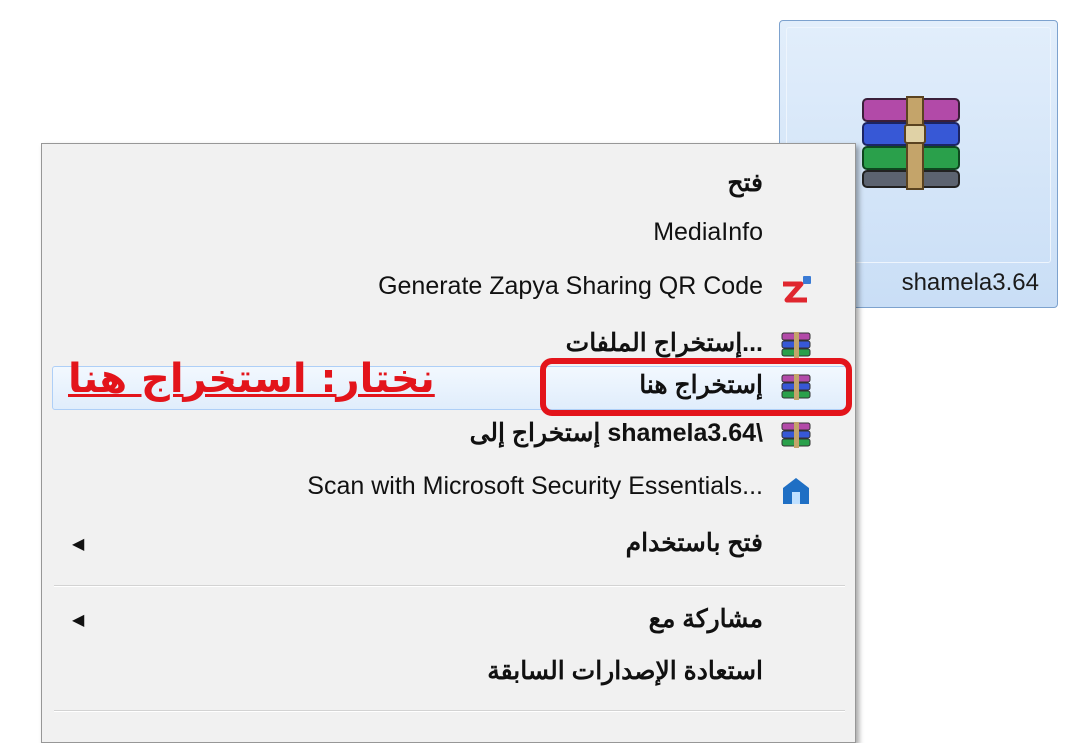 This screenshot has width=1065, height=743. What do you see at coordinates (796, 491) in the screenshot?
I see `security-essentials-icon` at bounding box center [796, 491].